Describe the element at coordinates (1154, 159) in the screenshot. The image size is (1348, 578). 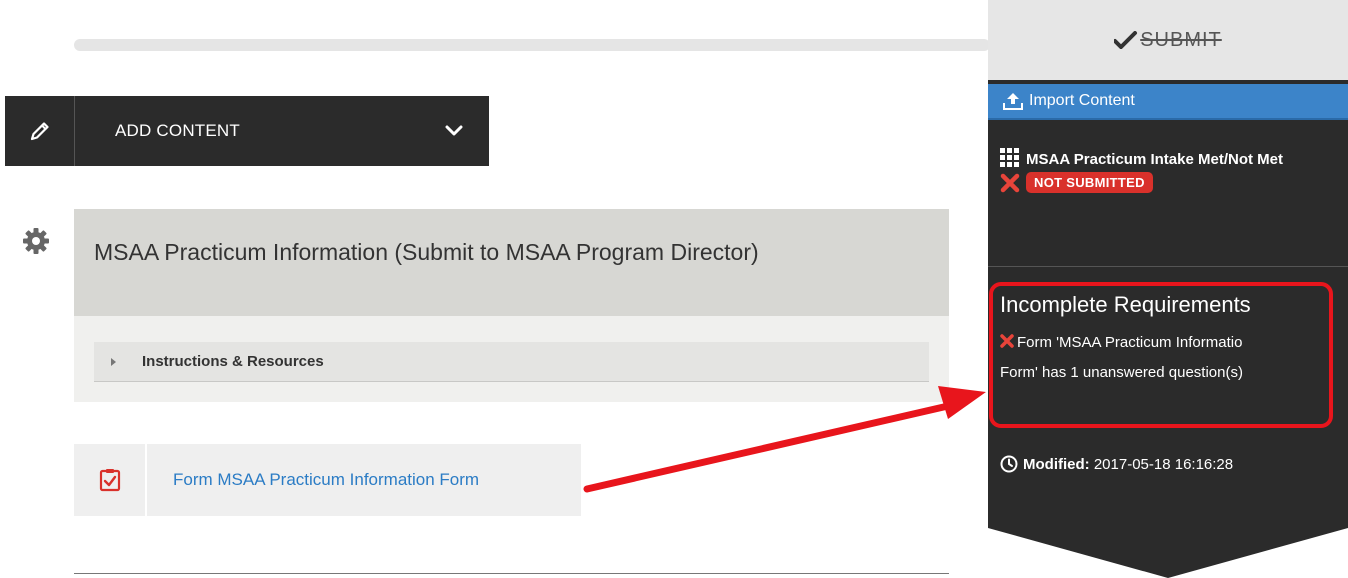
I see `item-title: MSAA Practicum Intake Met/Not Met` at that location.